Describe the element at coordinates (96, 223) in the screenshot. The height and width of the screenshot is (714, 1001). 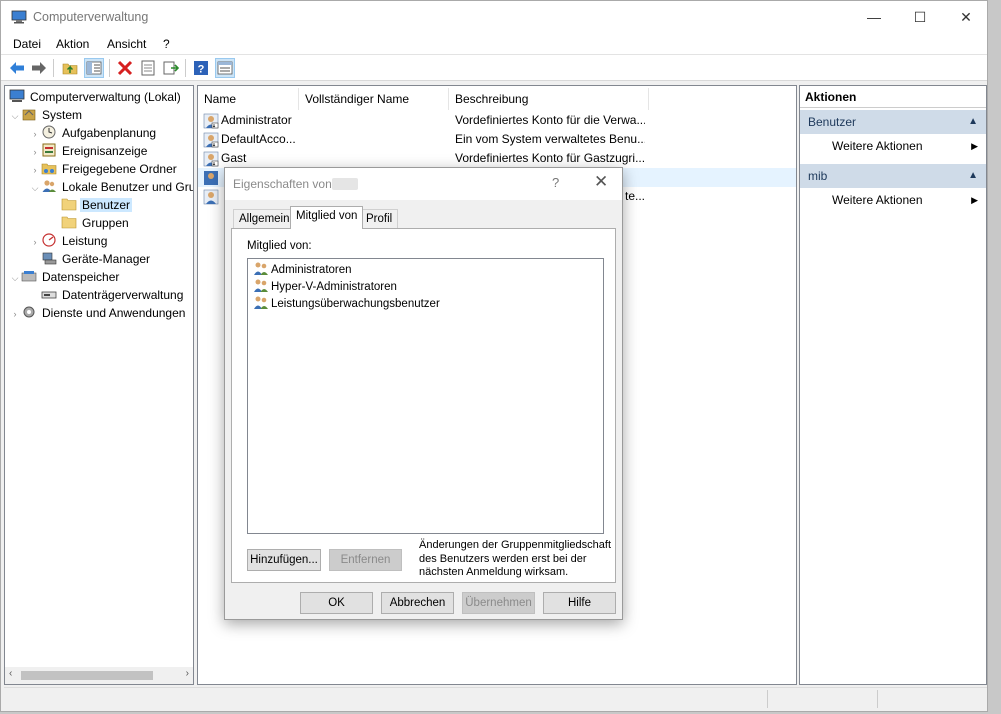
I see `tree-item-gruppen: Gruppen` at that location.